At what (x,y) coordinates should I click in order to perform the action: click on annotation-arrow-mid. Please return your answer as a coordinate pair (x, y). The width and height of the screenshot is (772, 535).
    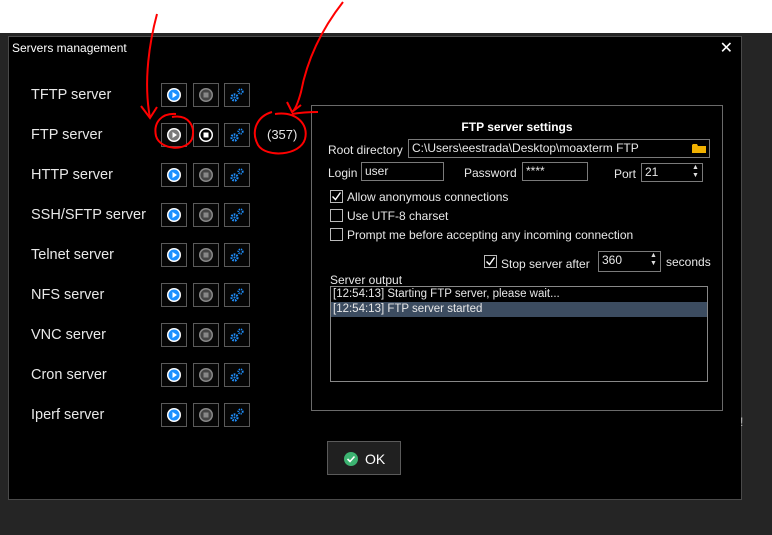
    Looking at the image, I should click on (305, 113).